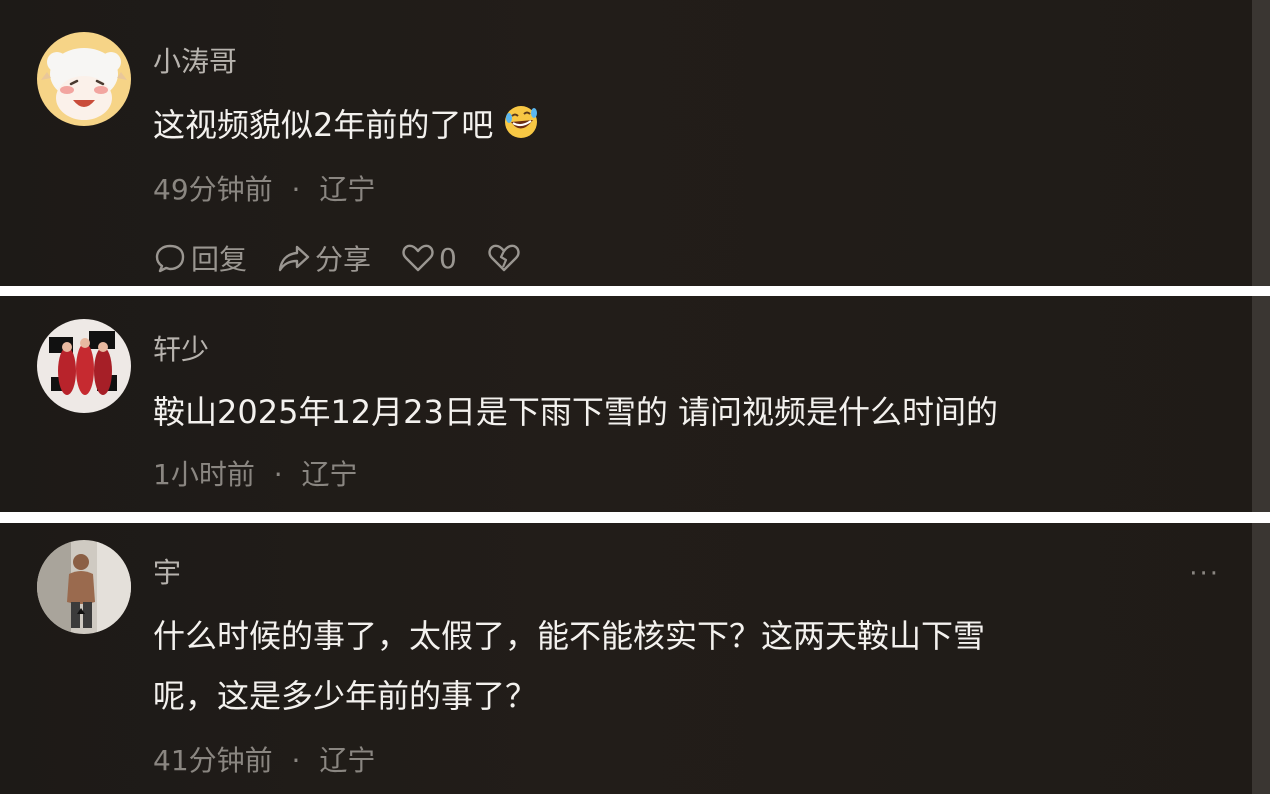 This screenshot has height=794, width=1280. I want to click on photo-avatar-icon, so click(84, 587).